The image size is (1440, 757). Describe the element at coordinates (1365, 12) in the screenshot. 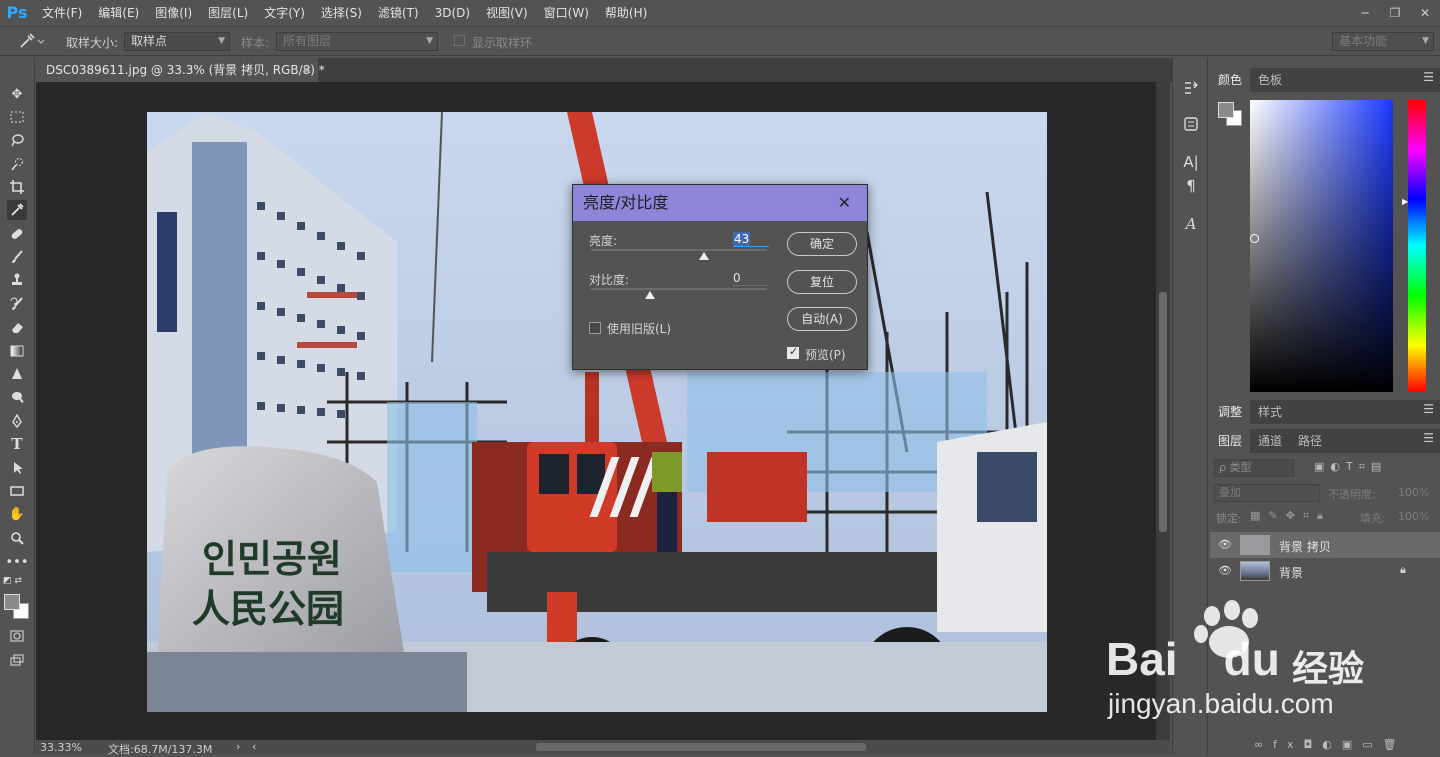

I see `minimize-button: ─` at that location.